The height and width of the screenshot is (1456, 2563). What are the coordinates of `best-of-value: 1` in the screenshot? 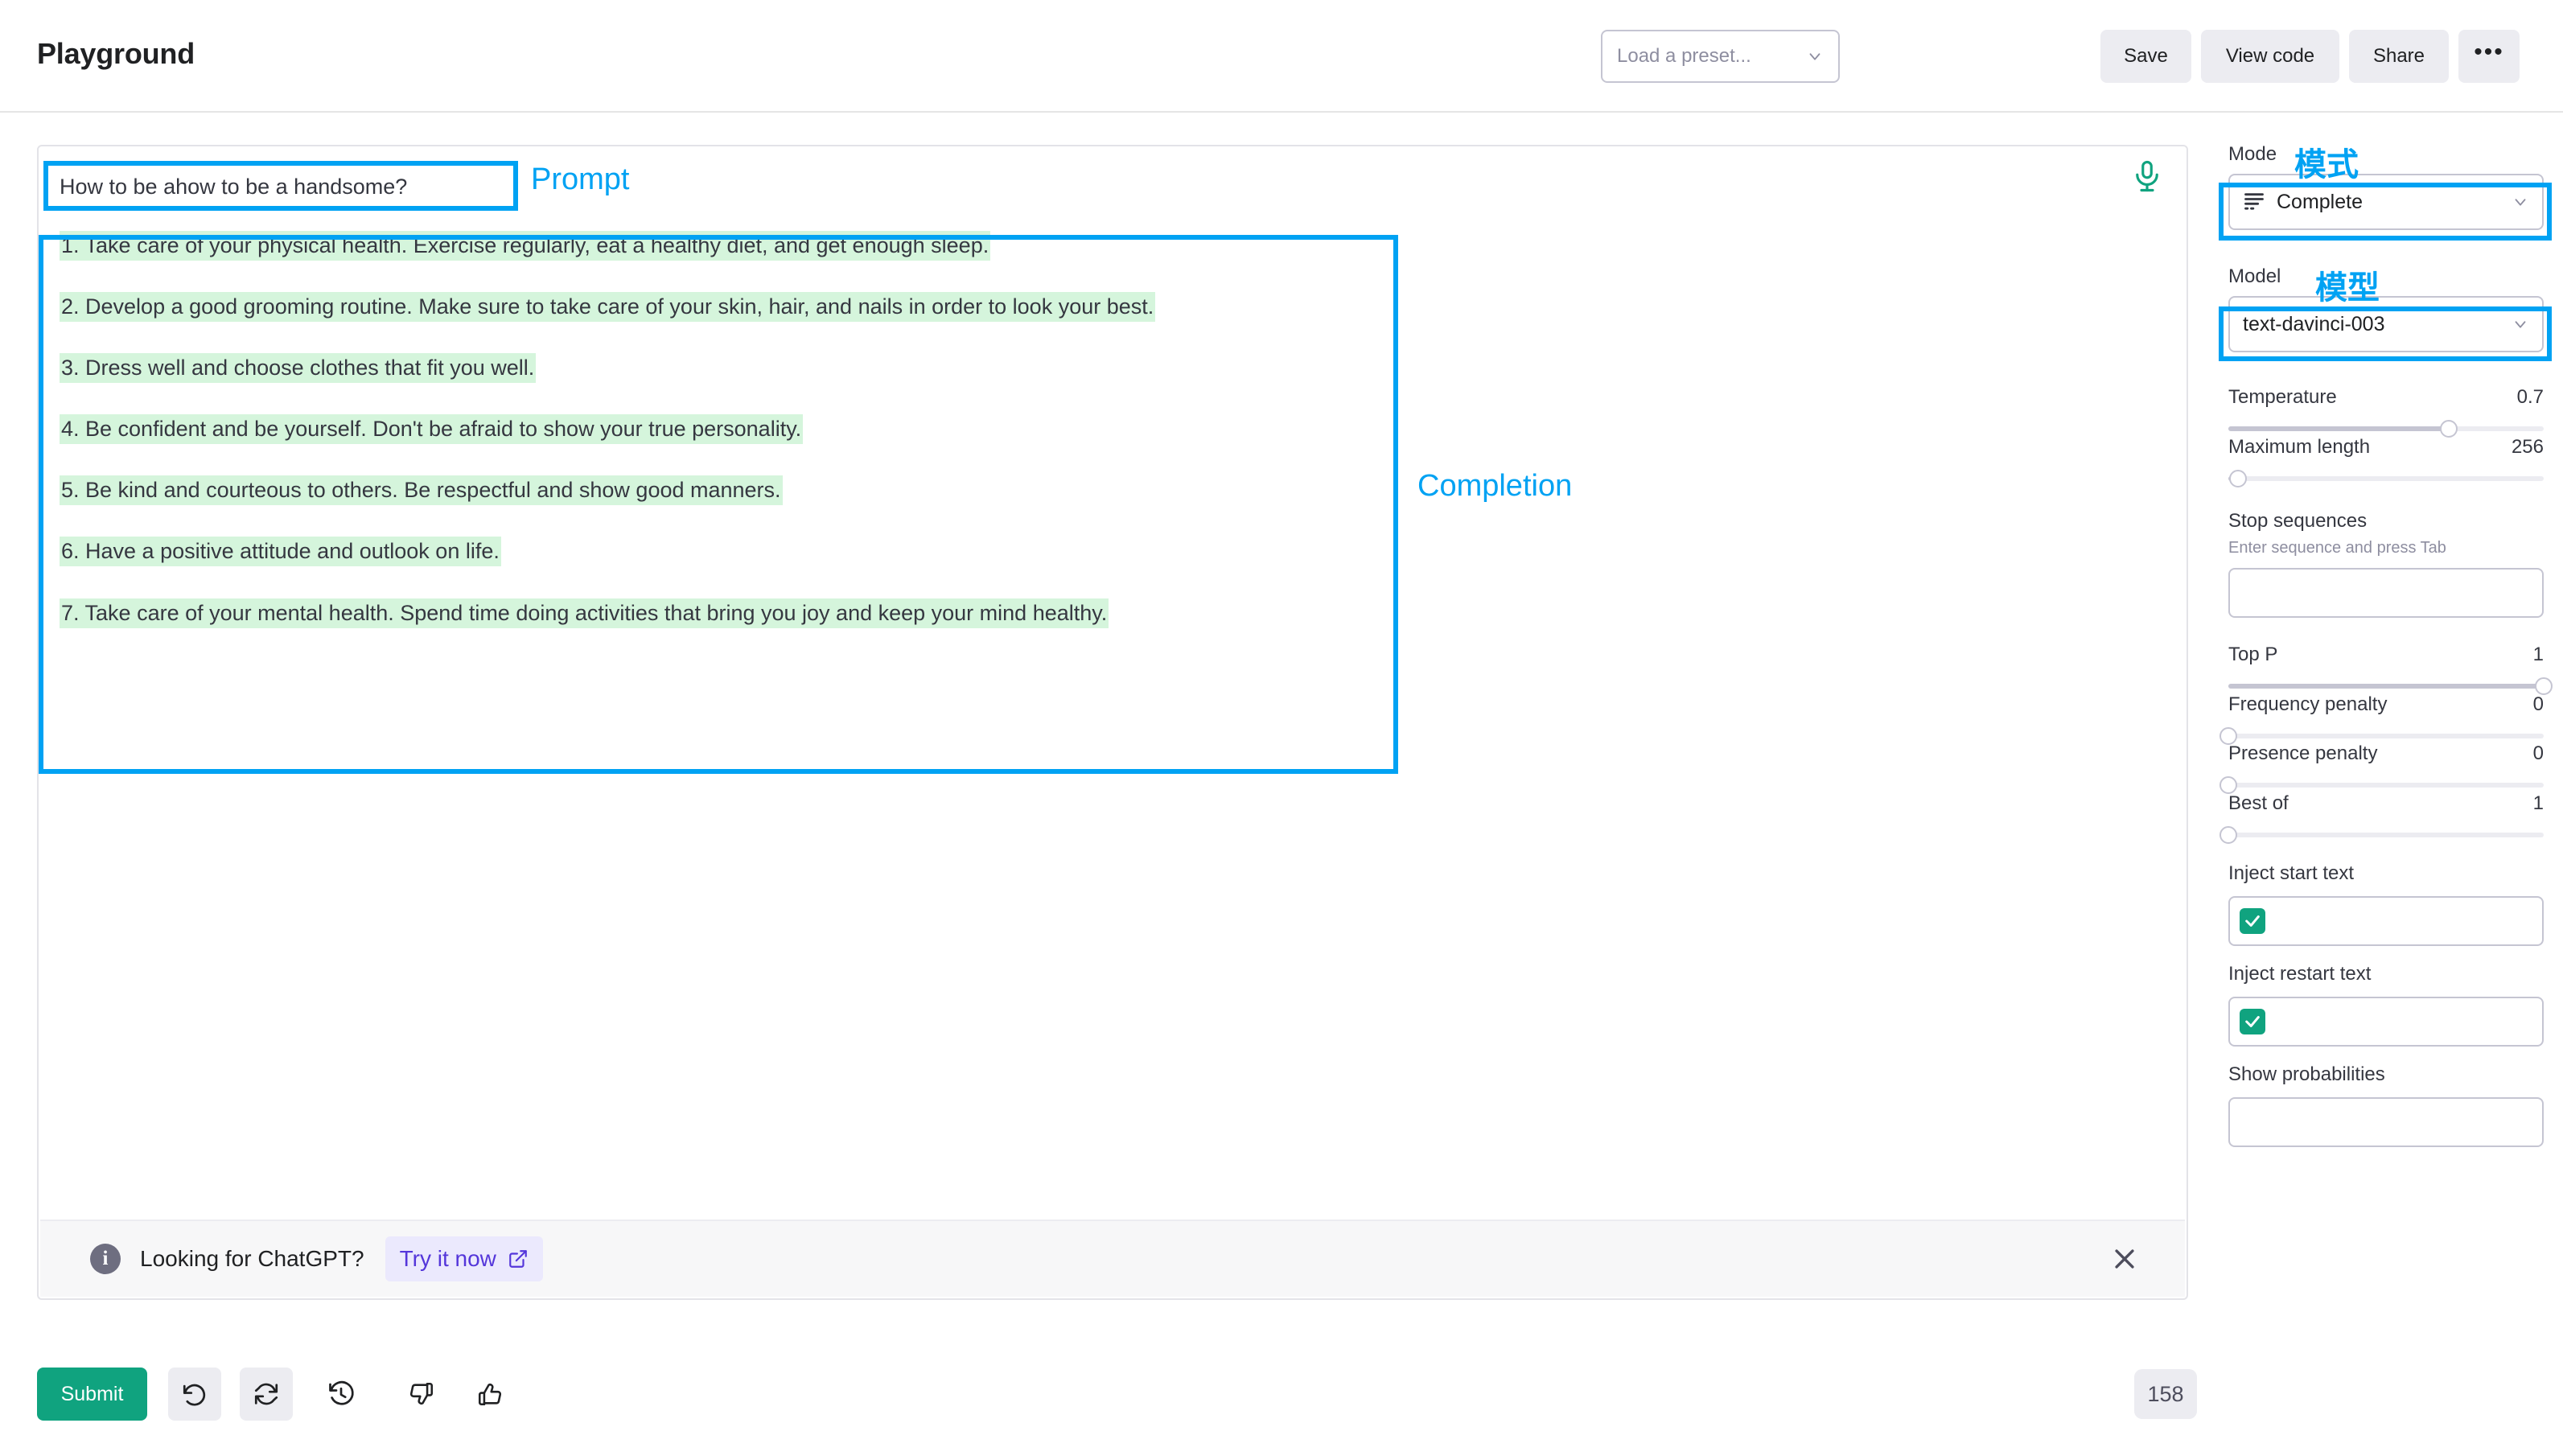 It's located at (2538, 803).